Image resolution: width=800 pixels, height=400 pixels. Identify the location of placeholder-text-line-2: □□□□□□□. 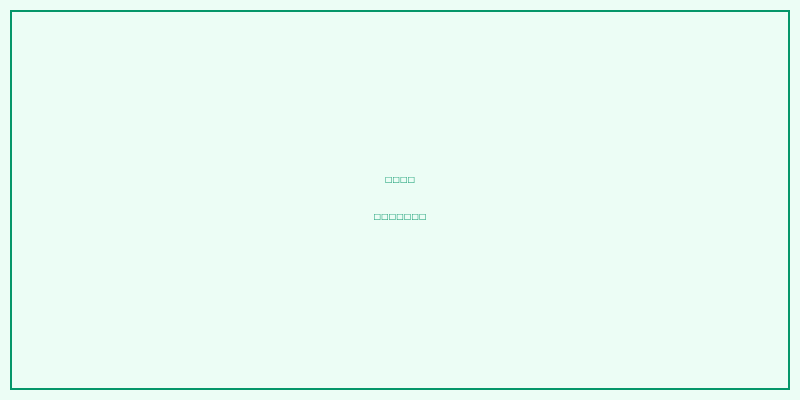
(400, 216).